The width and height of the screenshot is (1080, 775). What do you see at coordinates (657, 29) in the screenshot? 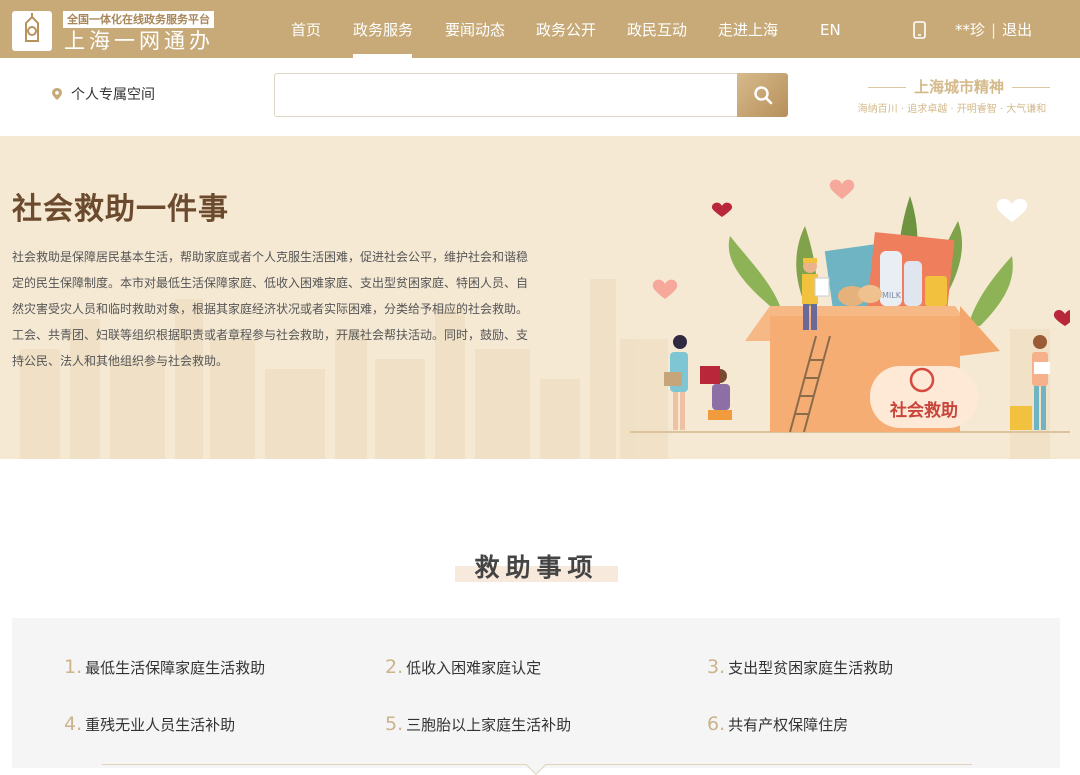
I see `nav-interaction: 政民互动` at bounding box center [657, 29].